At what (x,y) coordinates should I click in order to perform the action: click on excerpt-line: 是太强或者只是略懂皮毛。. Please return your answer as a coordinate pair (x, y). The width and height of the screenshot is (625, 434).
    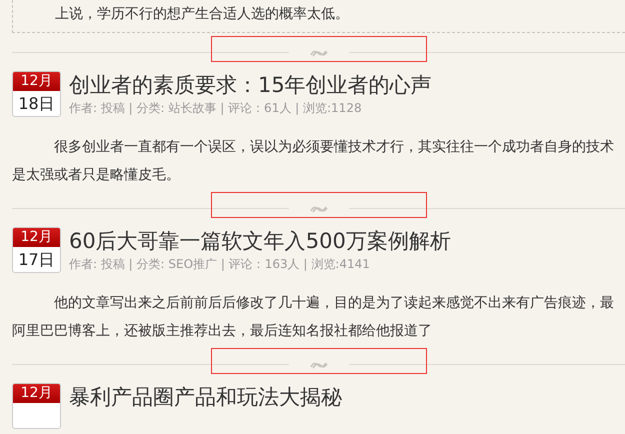
    Looking at the image, I should click on (96, 175).